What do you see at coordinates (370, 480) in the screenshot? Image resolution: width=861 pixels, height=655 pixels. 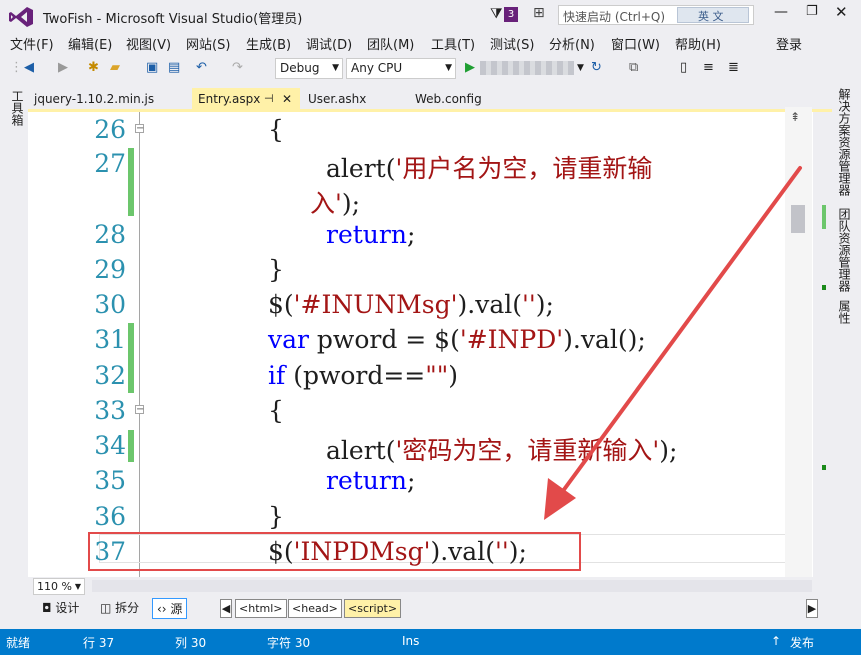 I see `code-line-35: return;` at bounding box center [370, 480].